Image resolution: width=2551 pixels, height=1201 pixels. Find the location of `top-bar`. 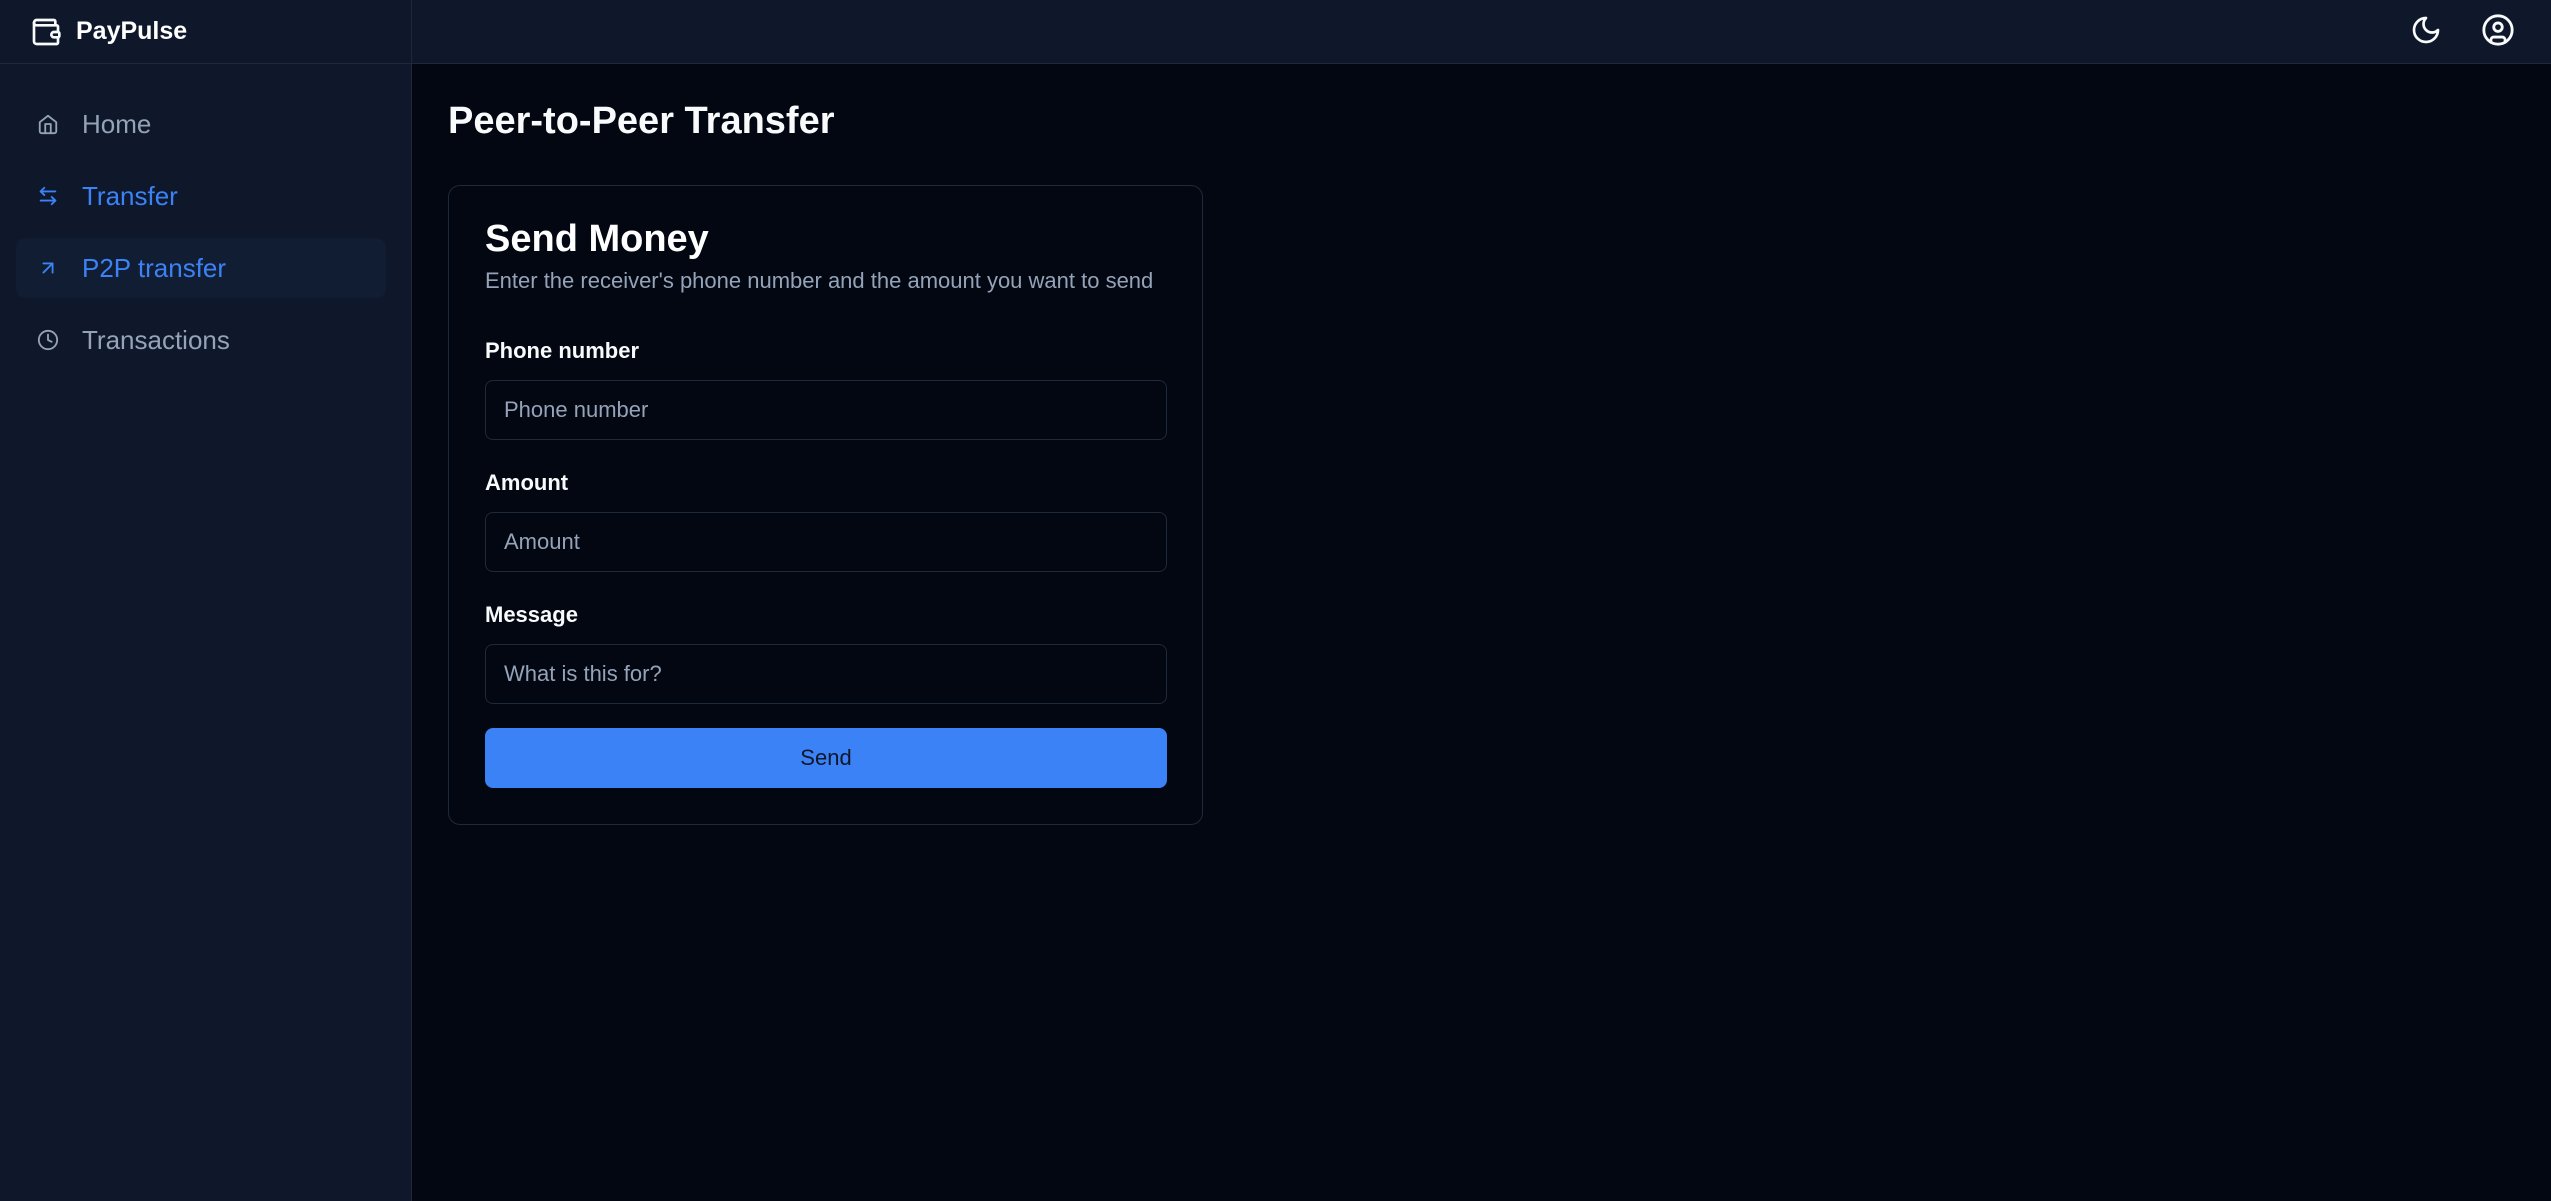

top-bar is located at coordinates (1481, 32).